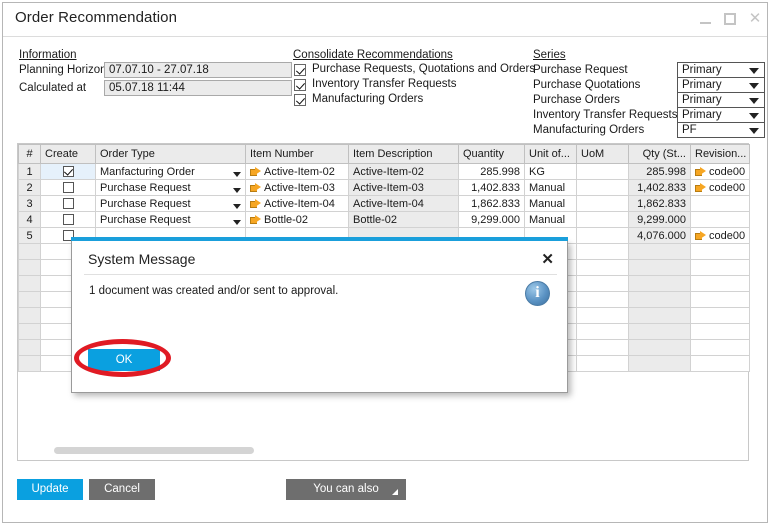  Describe the element at coordinates (154, 450) in the screenshot. I see `horizontal-scrollbar` at that location.